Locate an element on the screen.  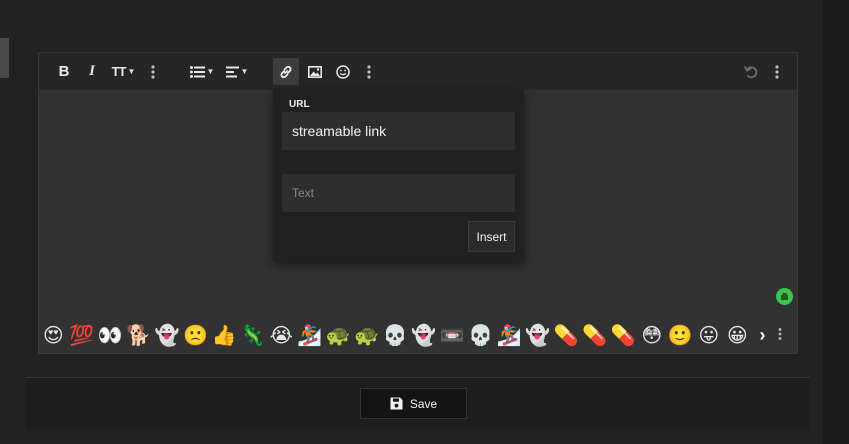
text-size-button: TT ▼ is located at coordinates (123, 71).